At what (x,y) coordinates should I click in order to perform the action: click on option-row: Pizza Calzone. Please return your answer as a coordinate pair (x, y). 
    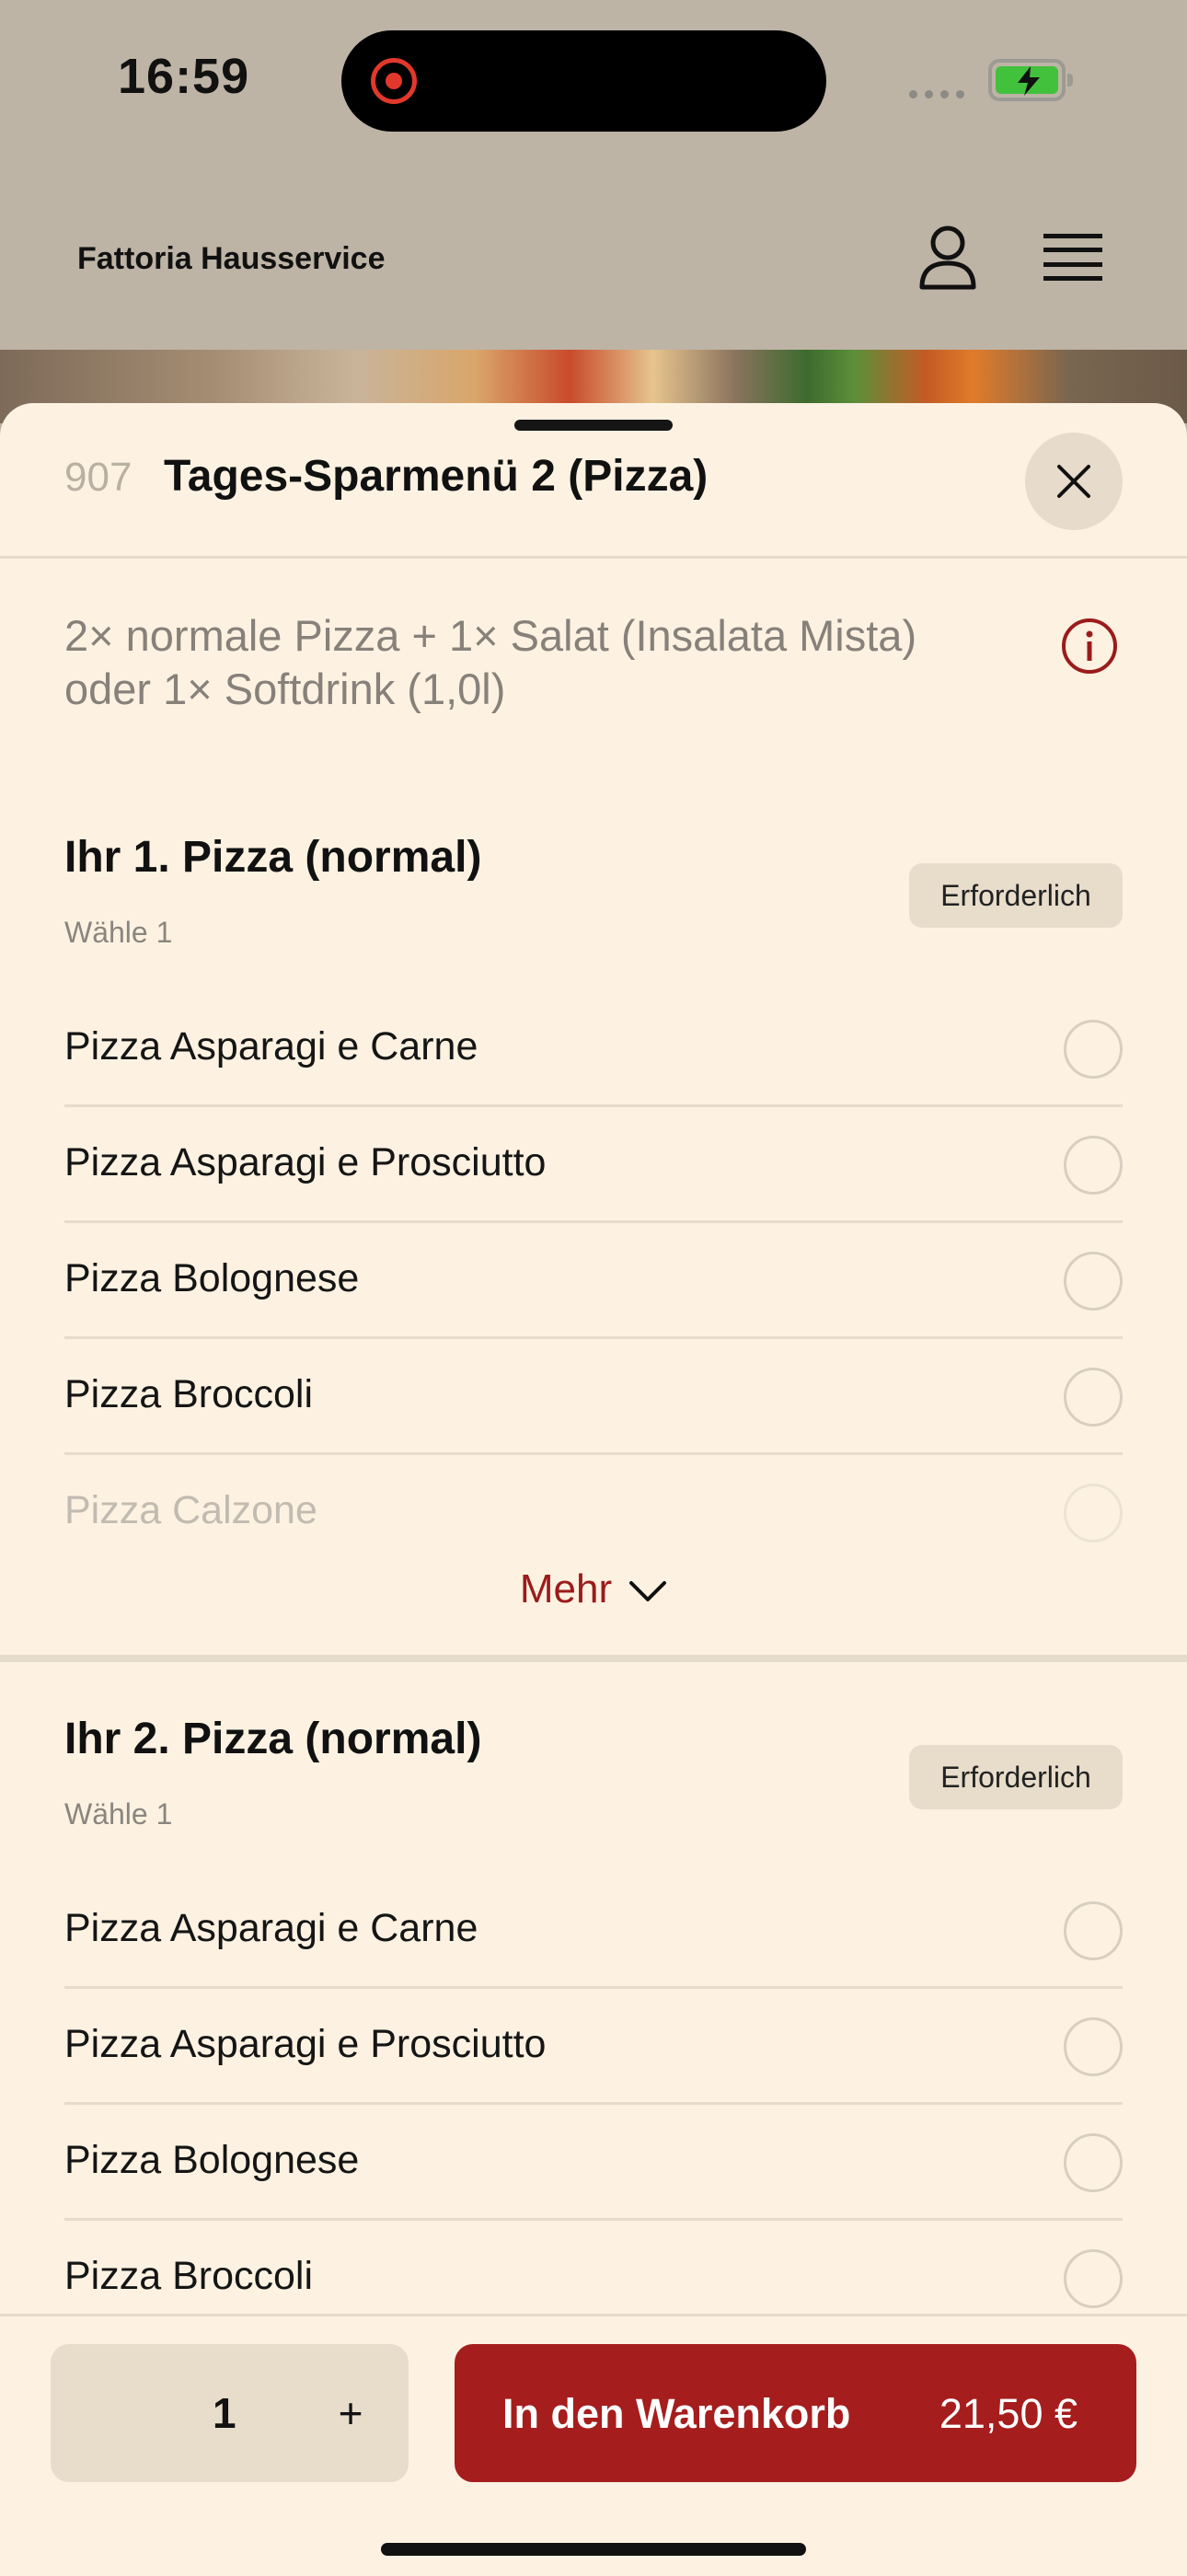
    Looking at the image, I should click on (593, 1513).